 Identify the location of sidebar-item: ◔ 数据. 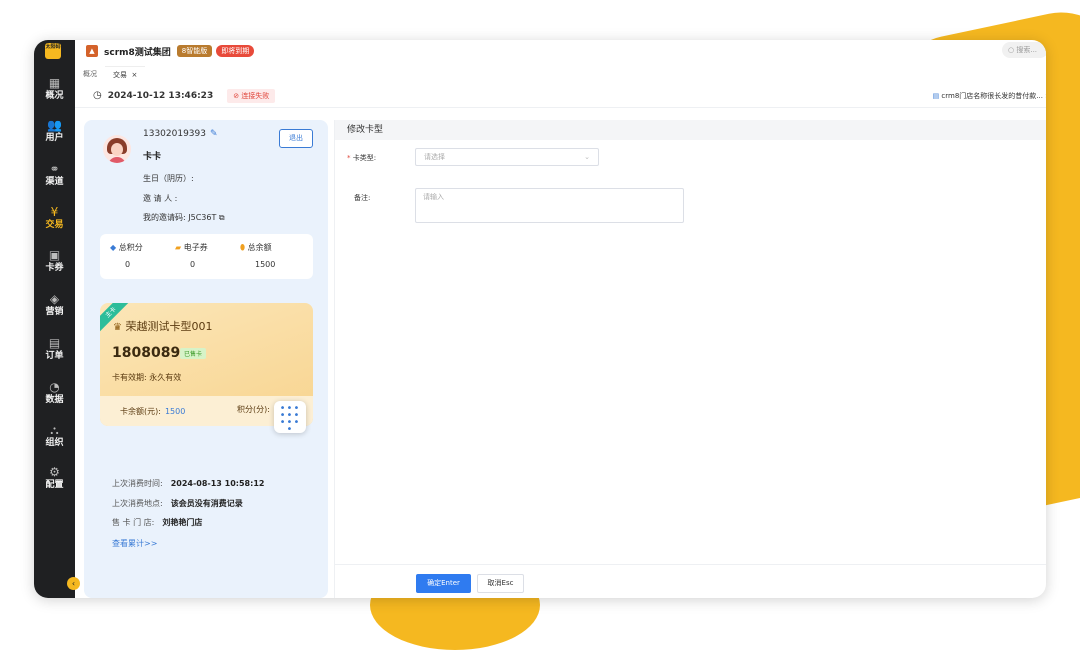
(54, 393).